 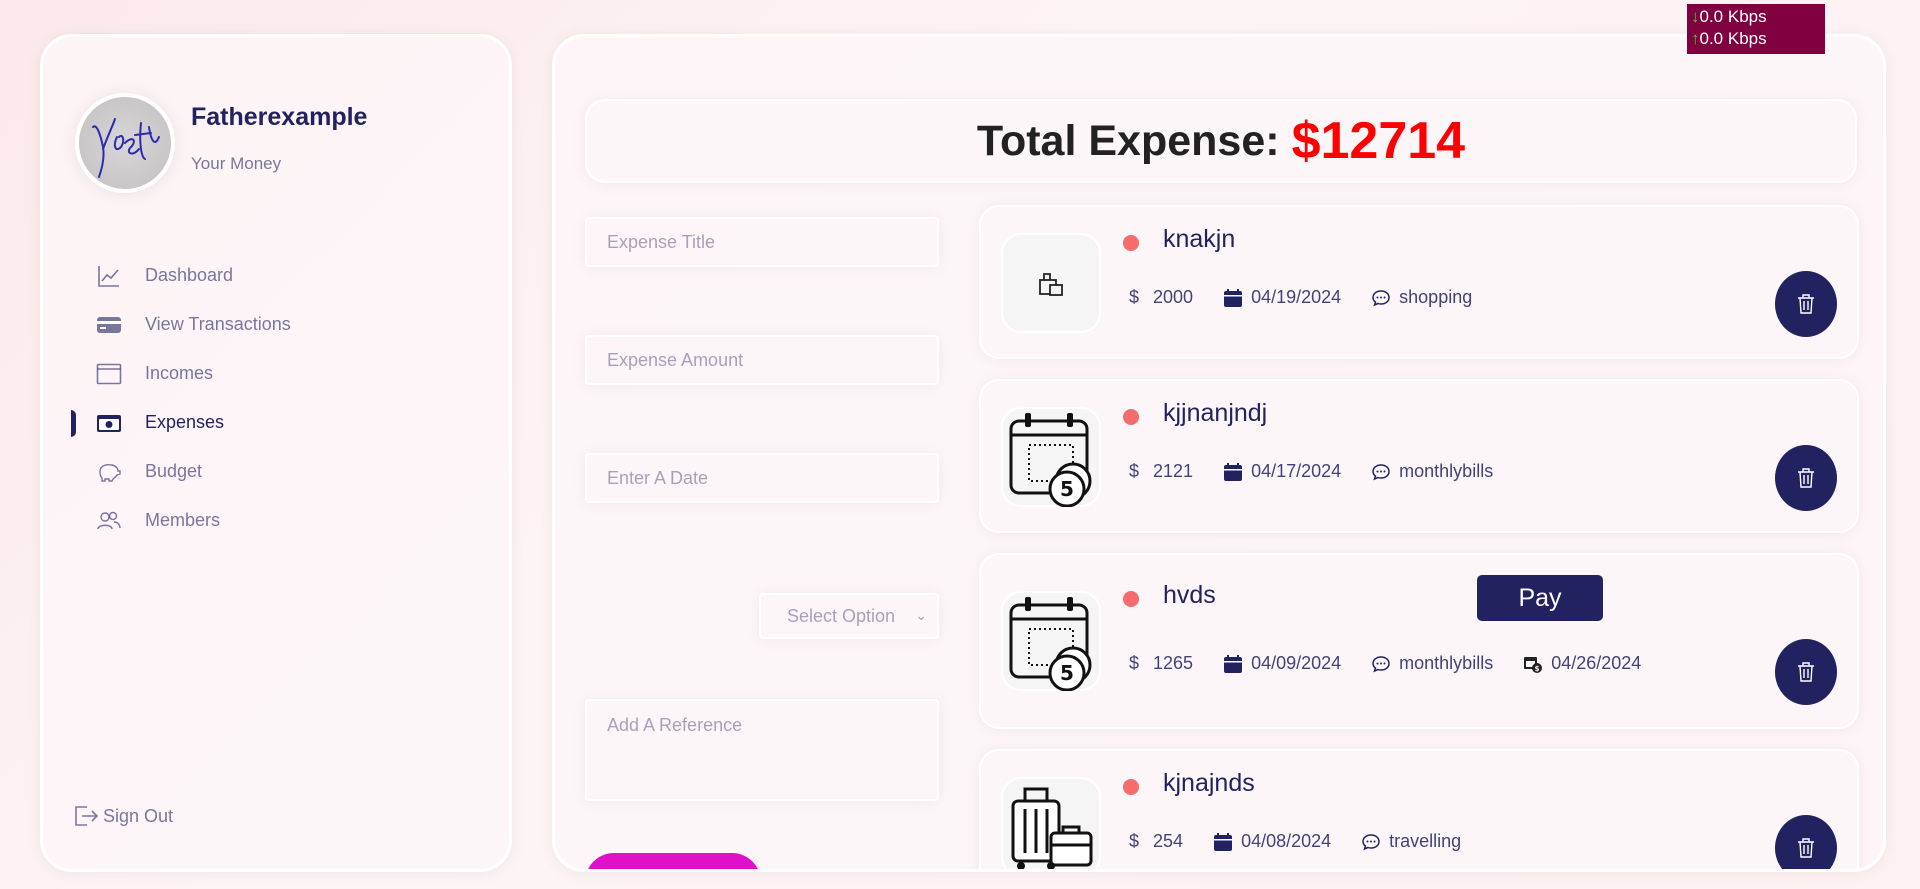 What do you see at coordinates (109, 374) in the screenshot?
I see `window-icon` at bounding box center [109, 374].